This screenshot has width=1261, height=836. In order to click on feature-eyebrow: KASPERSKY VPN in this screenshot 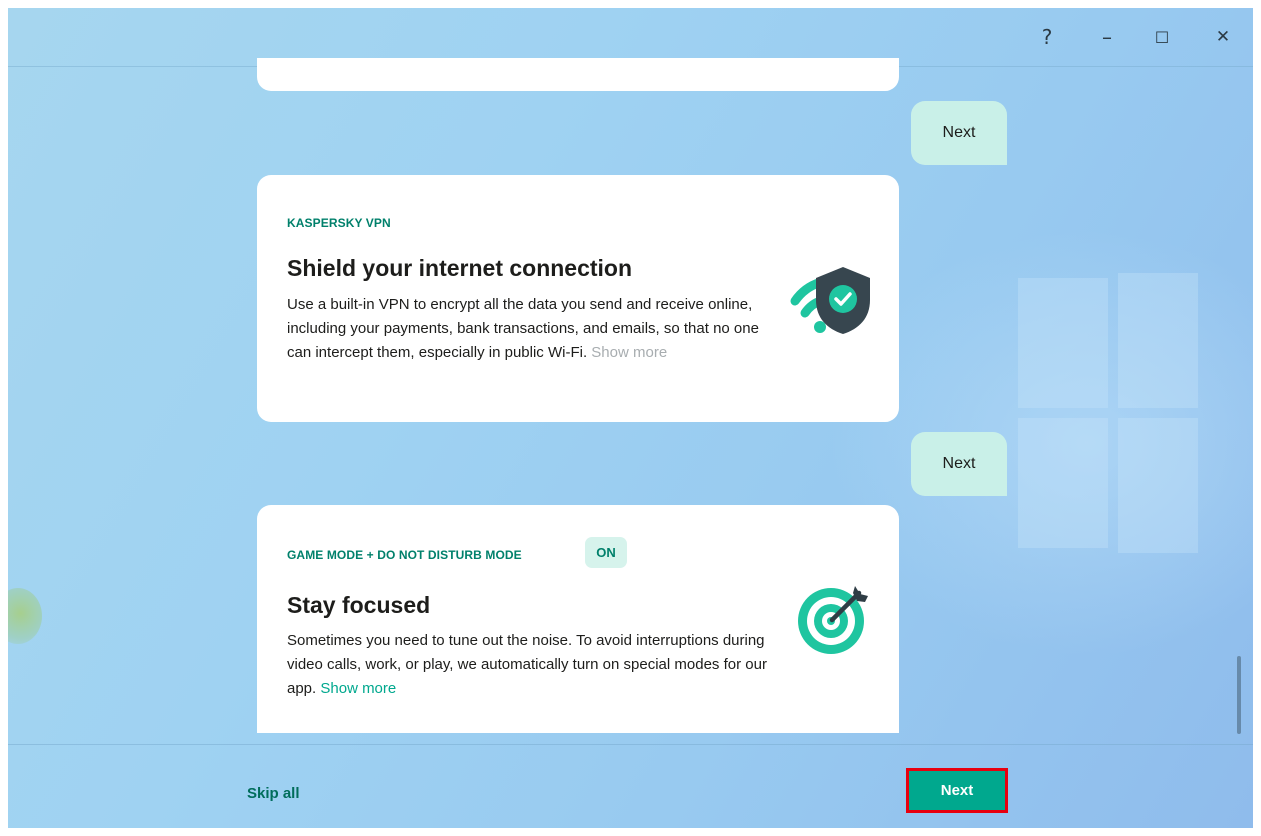, I will do `click(339, 223)`.